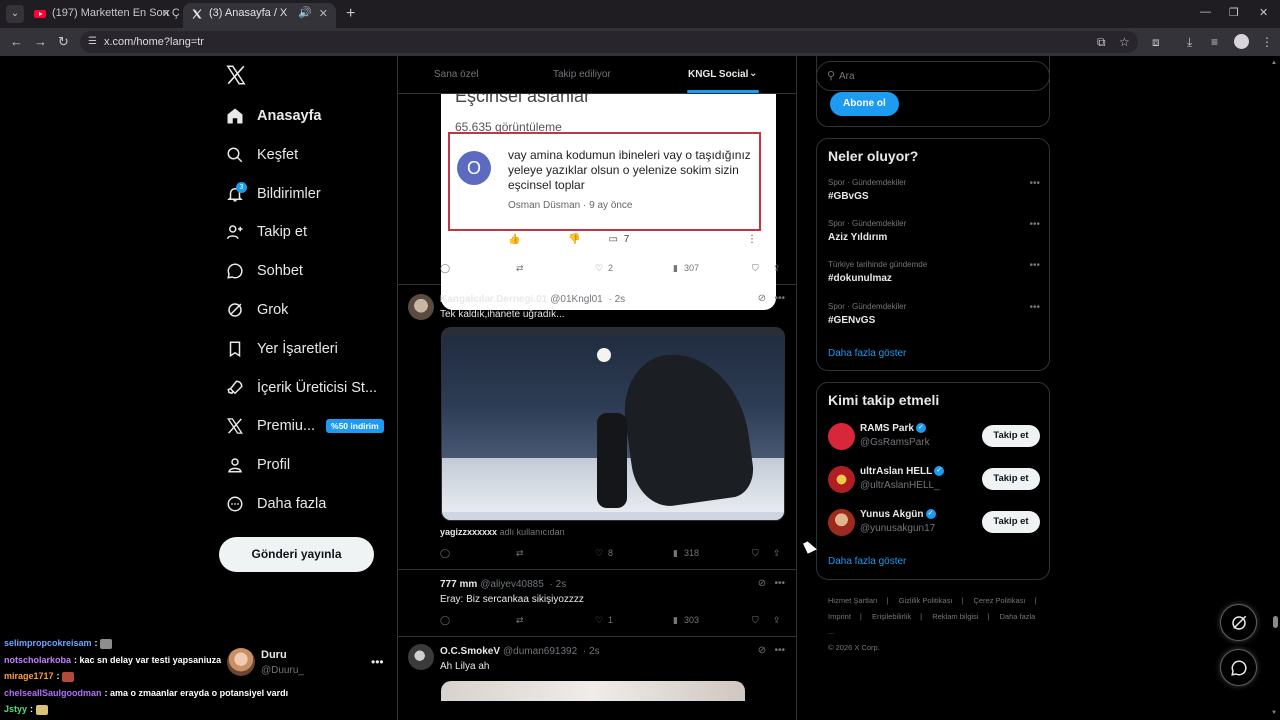 Image resolution: width=1280 pixels, height=720 pixels. Describe the element at coordinates (1274, 713) in the screenshot. I see `scroll-down-arrow: ▼` at that location.